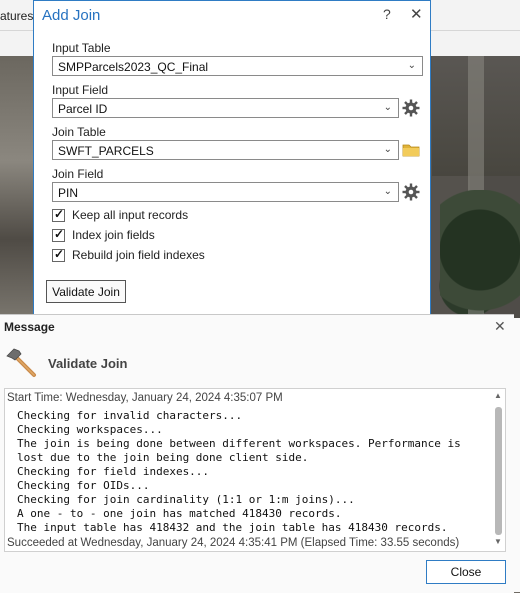 Image resolution: width=520 pixels, height=593 pixels. What do you see at coordinates (83, 109) in the screenshot?
I see `input-field-value: Parcel ID` at bounding box center [83, 109].